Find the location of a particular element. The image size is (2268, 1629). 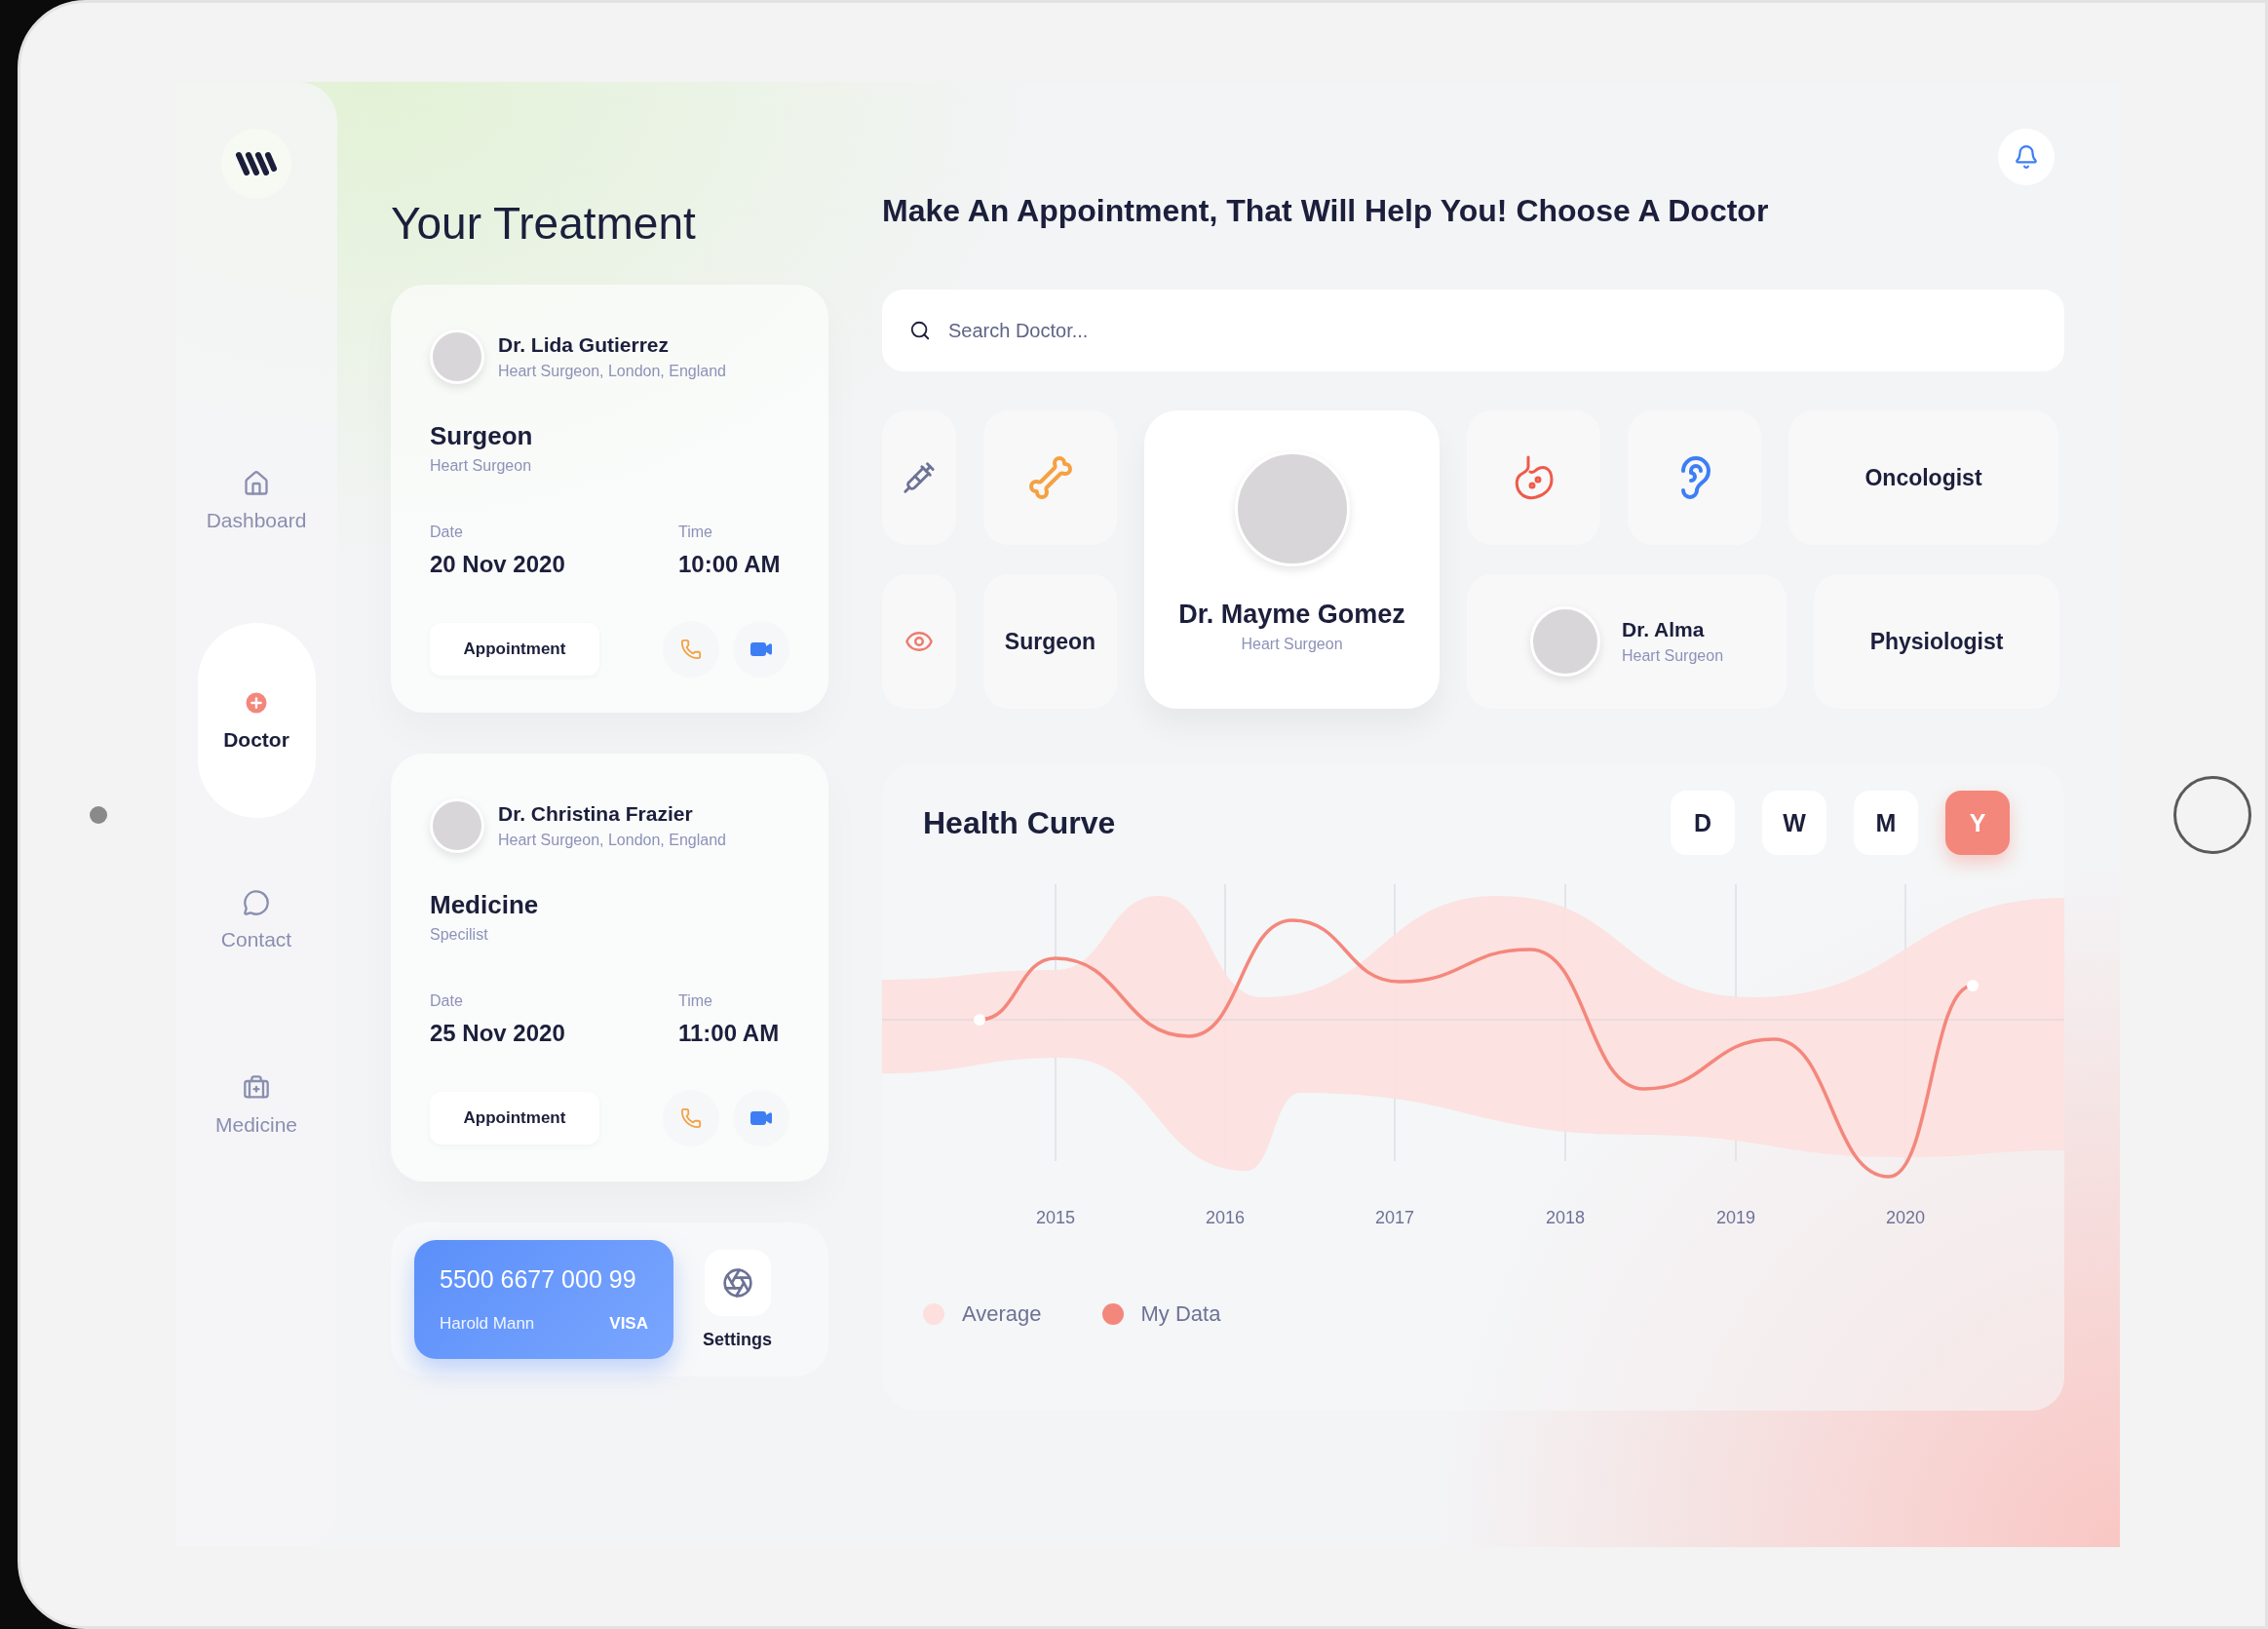

specialty-tile: Physiologist is located at coordinates (1936, 641).